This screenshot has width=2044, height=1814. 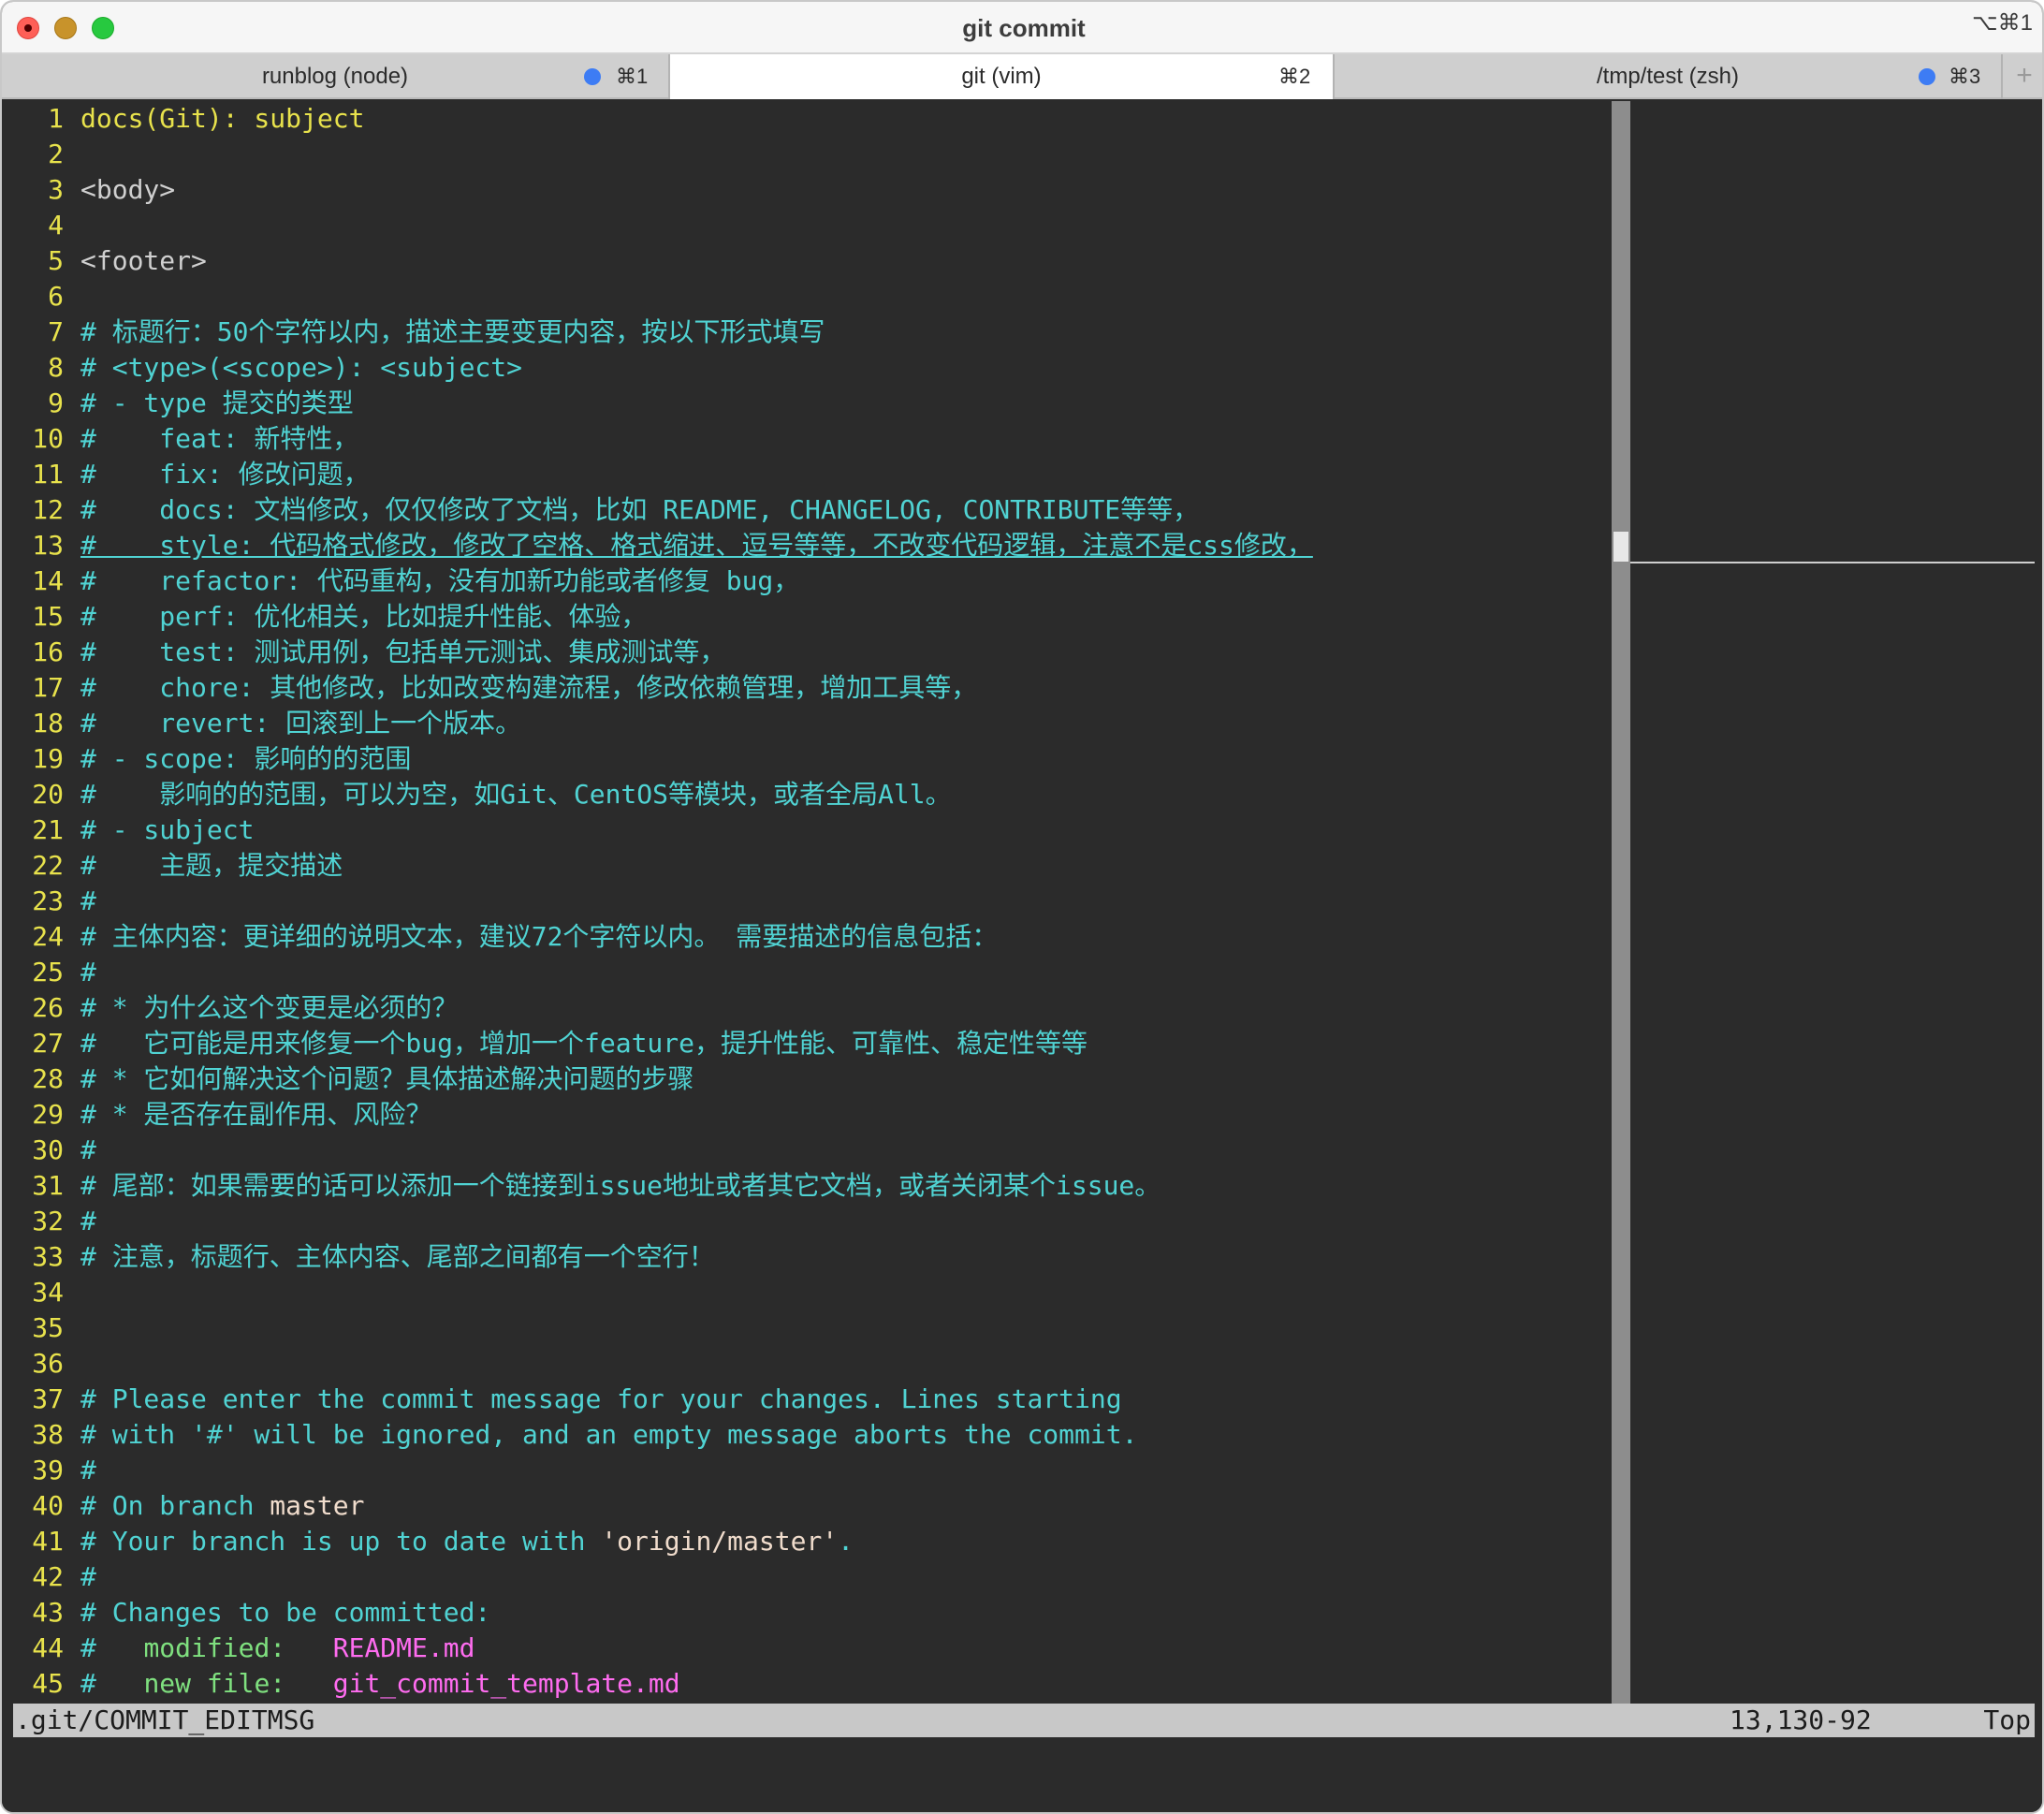 I want to click on line-number: 43, so click(x=48, y=1612).